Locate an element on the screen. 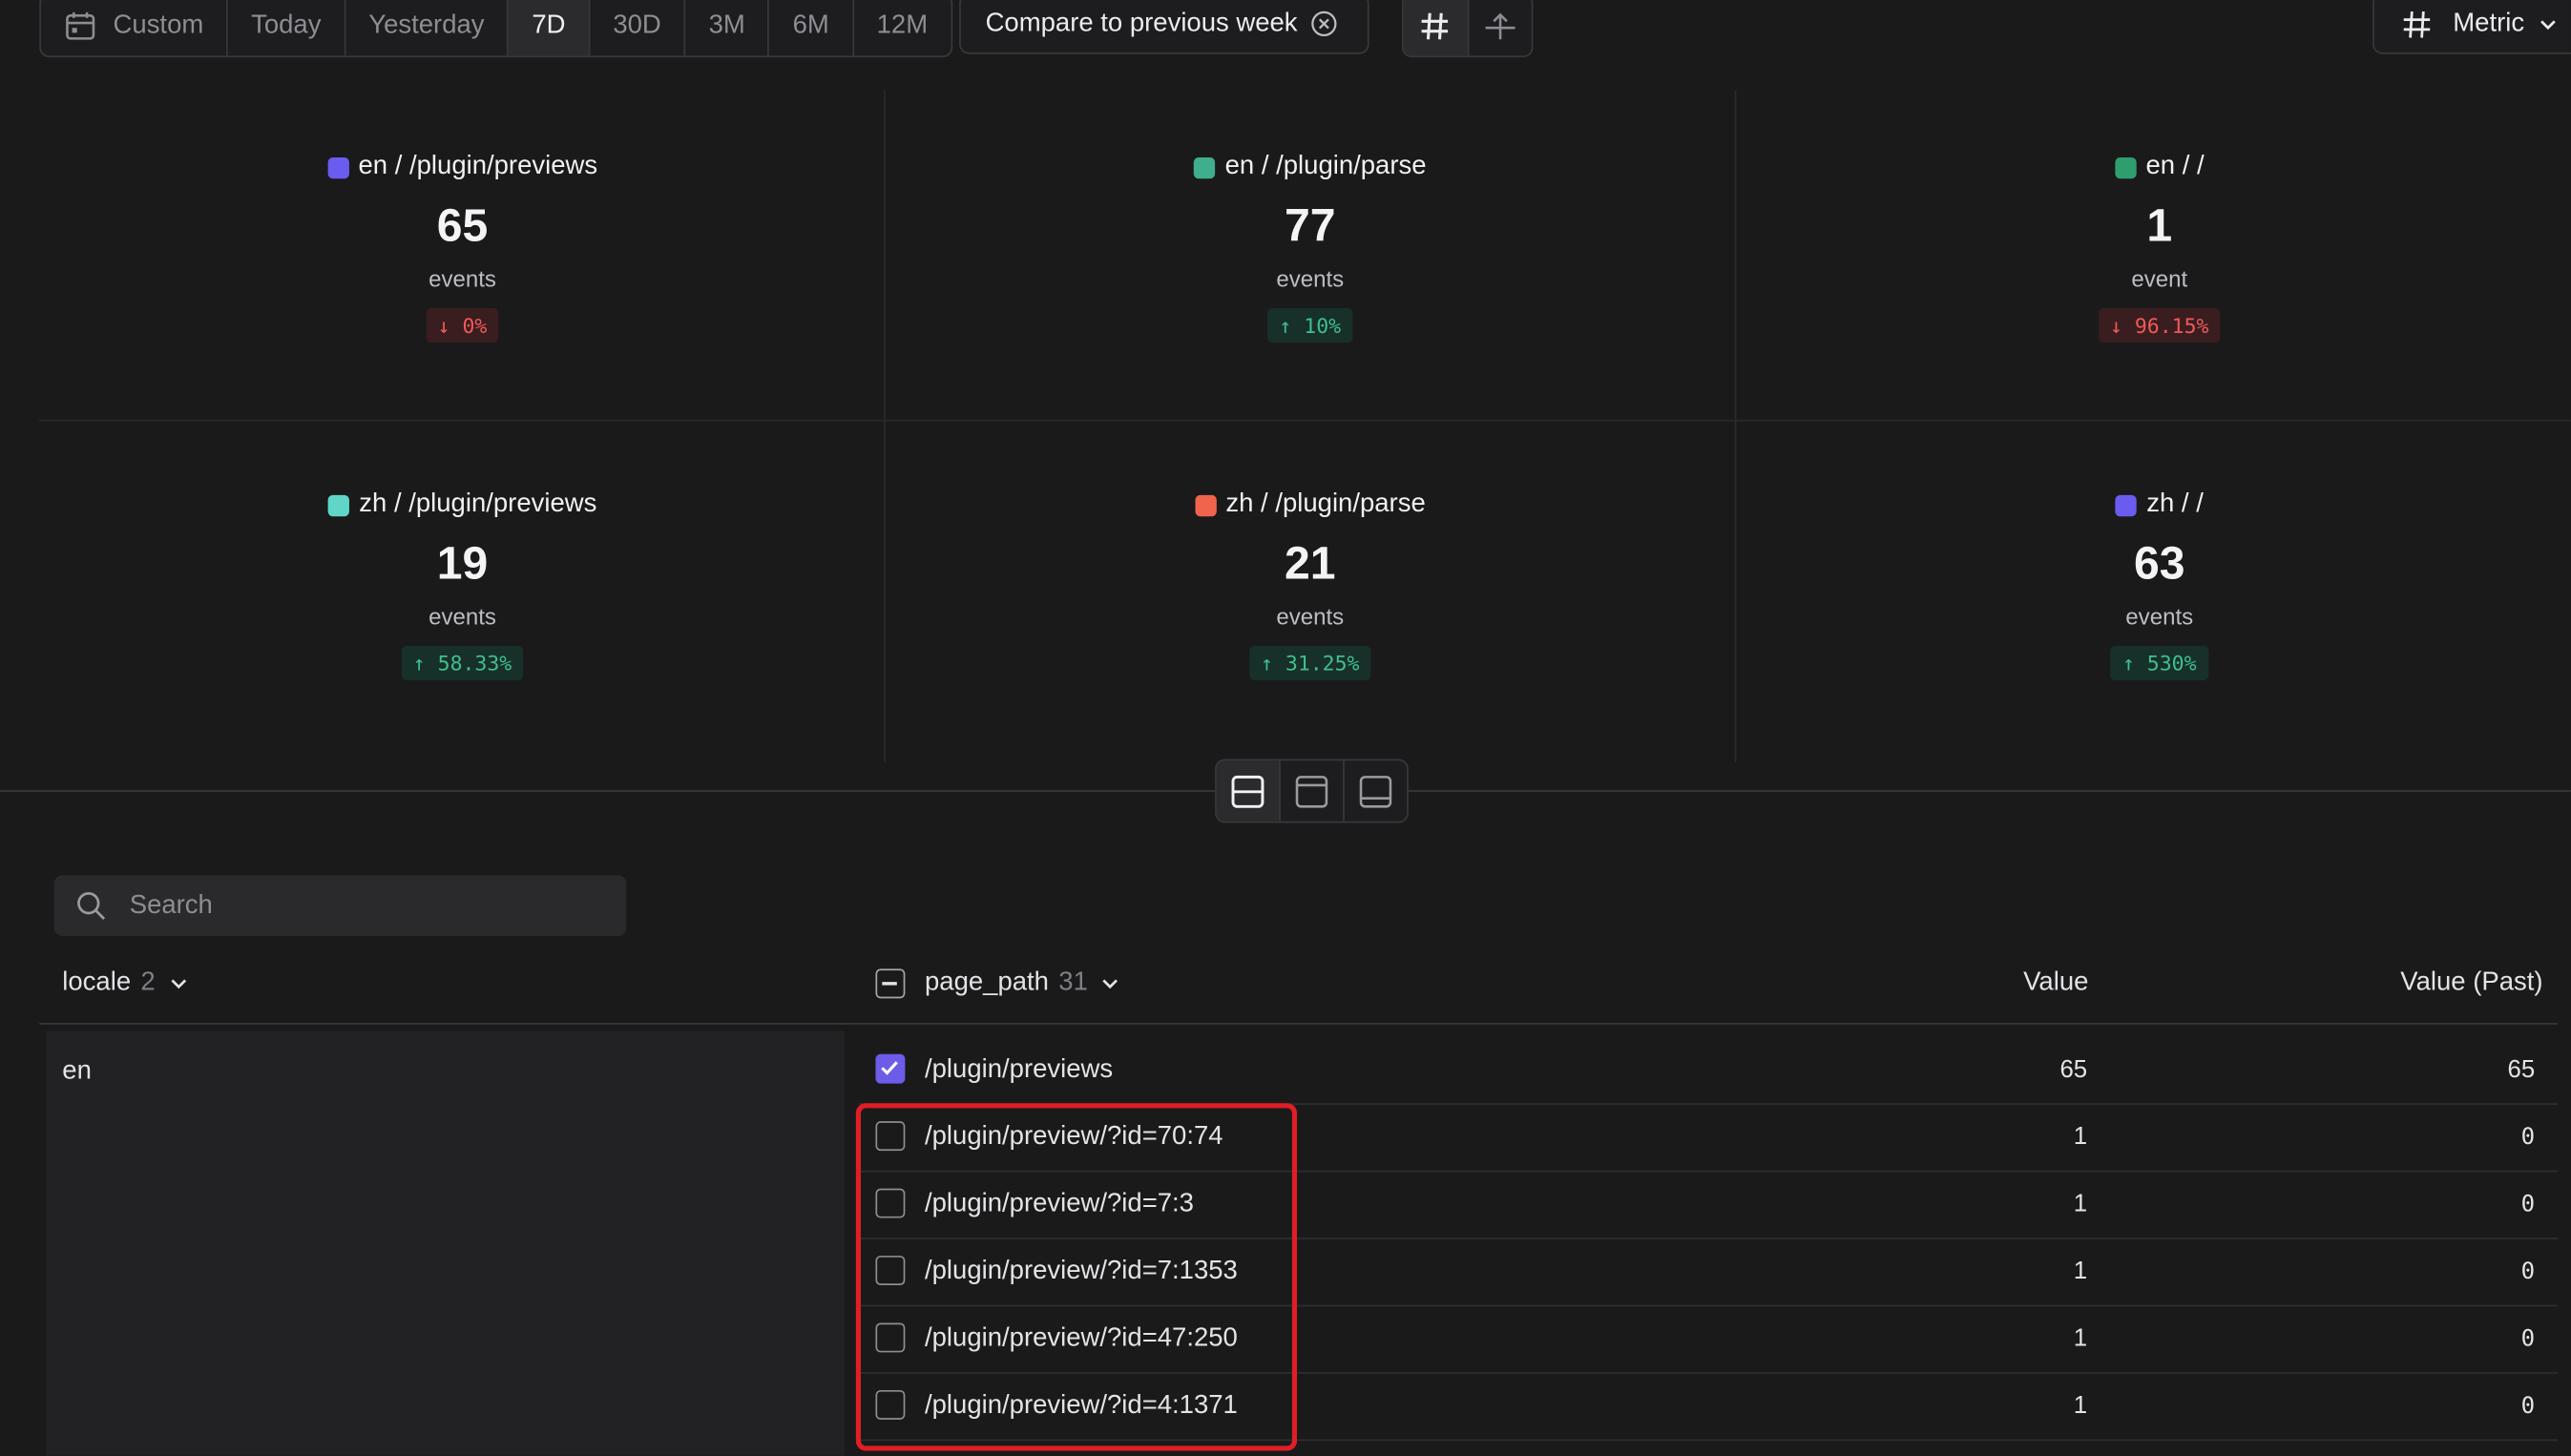  bottom-layout-icon is located at coordinates (1375, 791).